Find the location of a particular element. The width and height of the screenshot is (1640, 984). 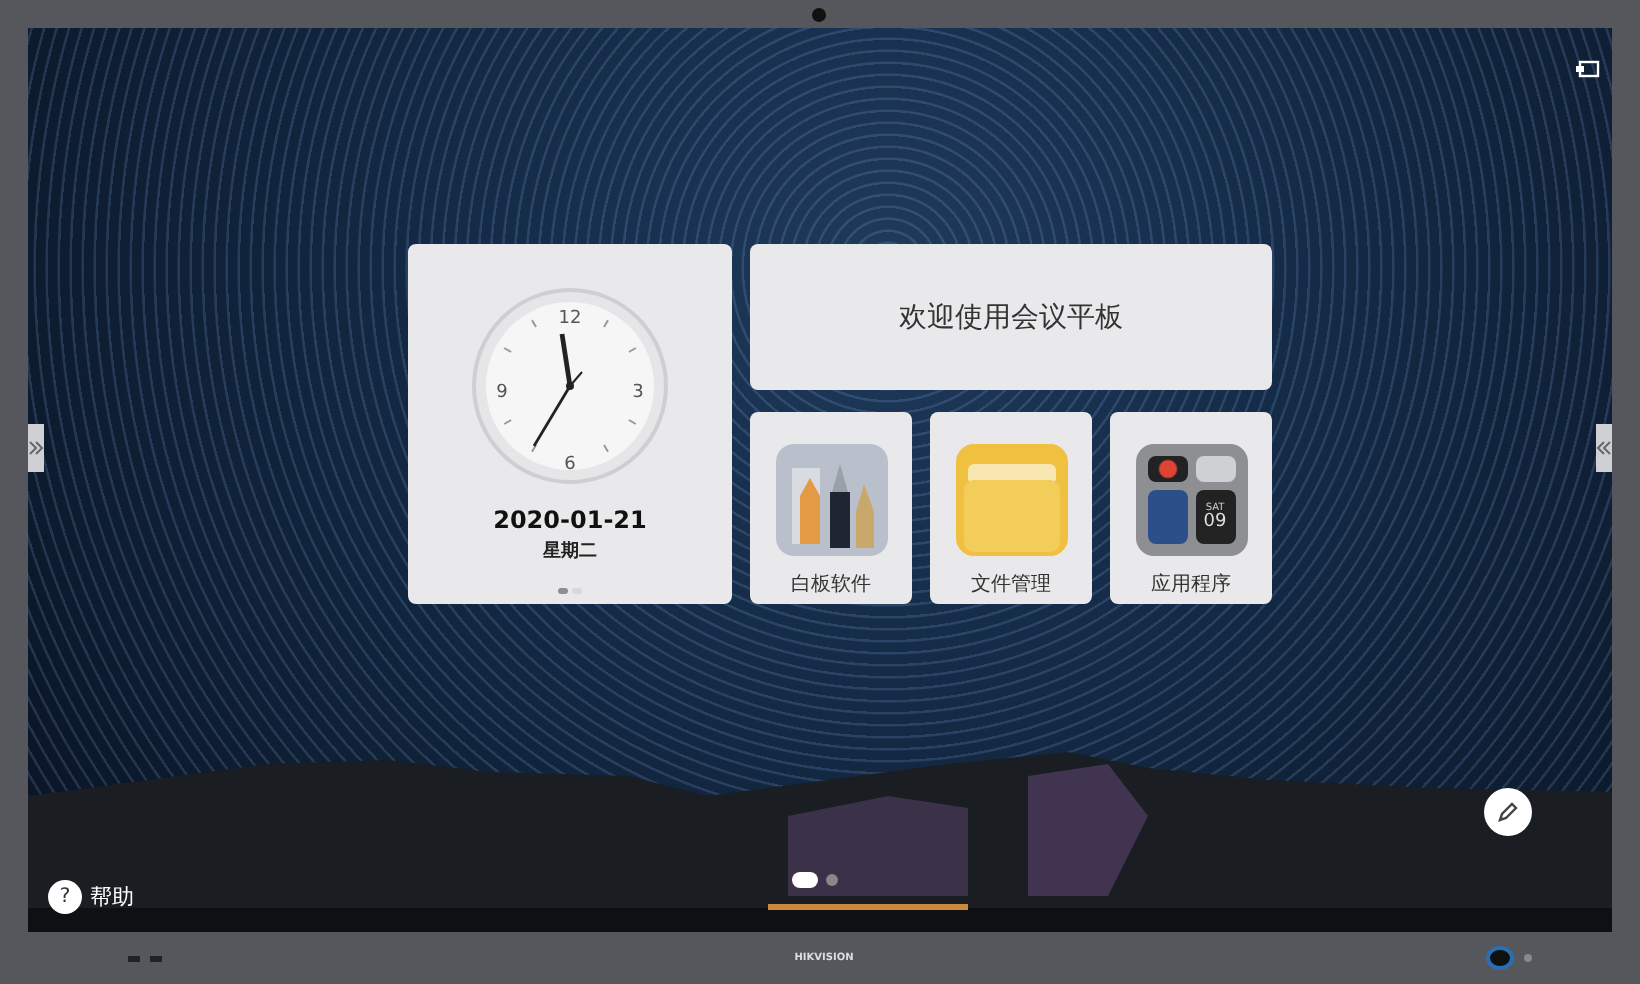

welcome-banner: 欢迎使用会议平板 is located at coordinates (1011, 317).